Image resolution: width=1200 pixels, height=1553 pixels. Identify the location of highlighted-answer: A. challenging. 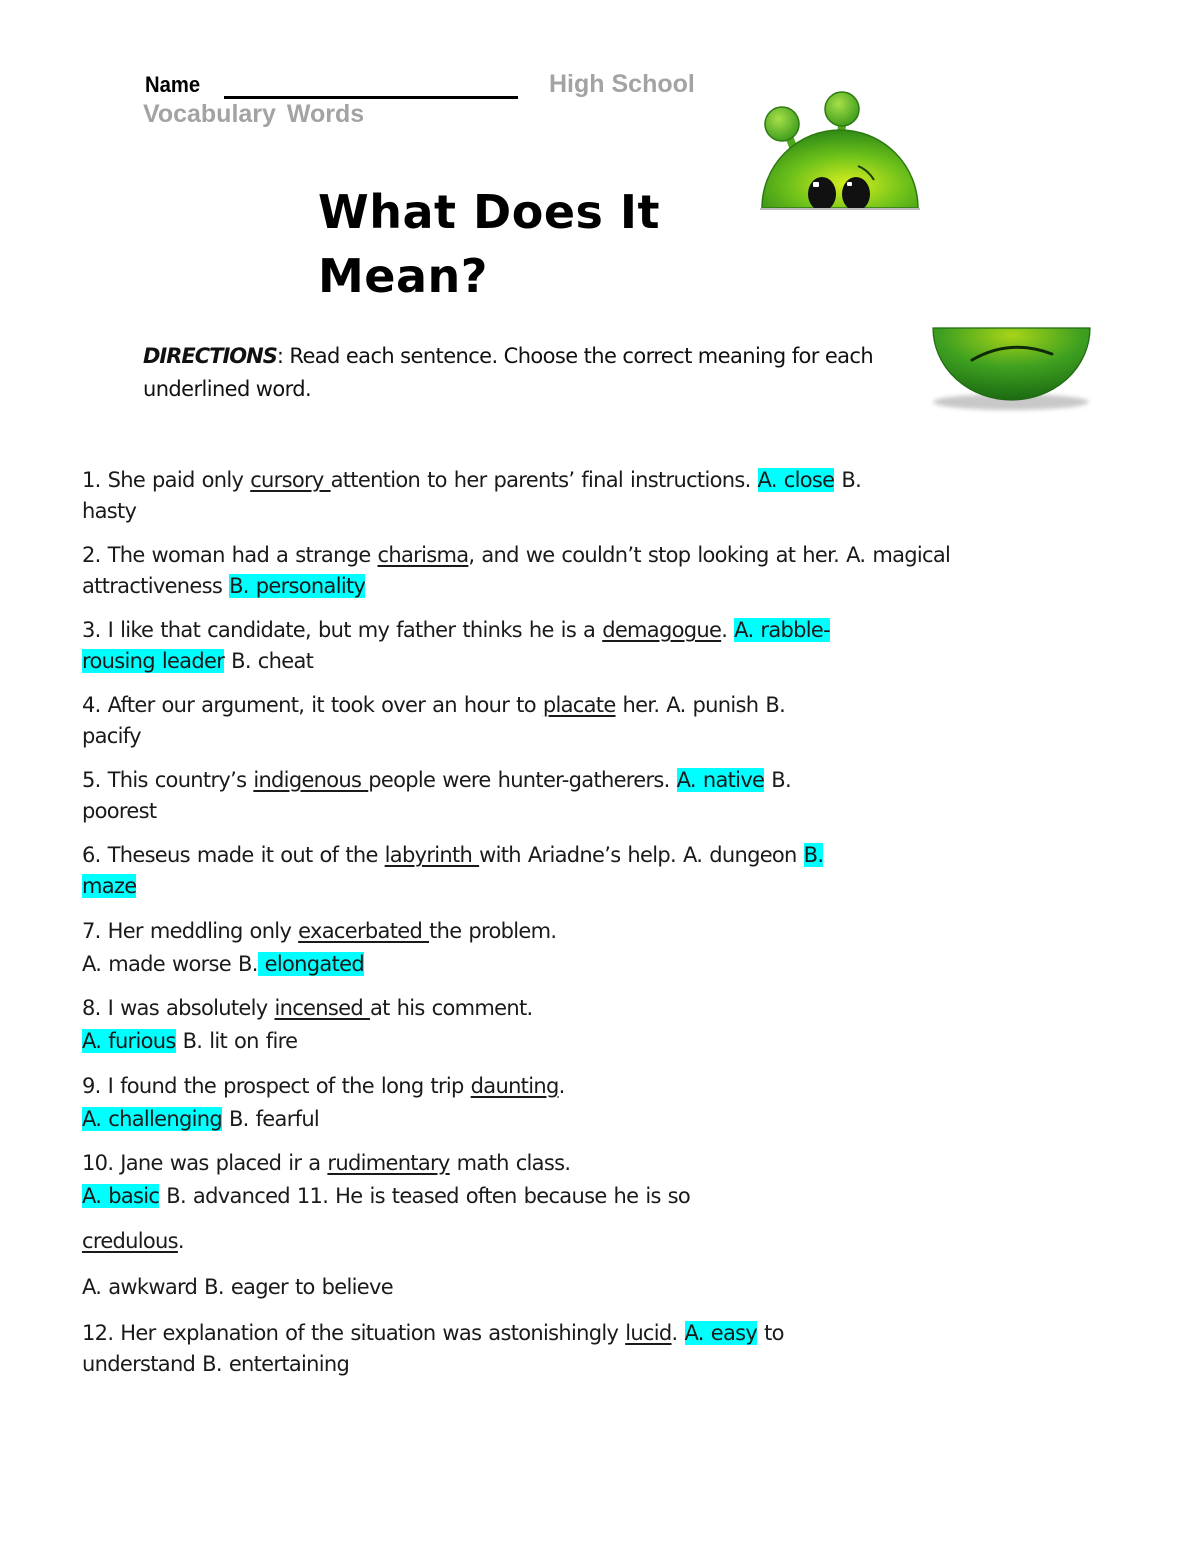
(152, 1119).